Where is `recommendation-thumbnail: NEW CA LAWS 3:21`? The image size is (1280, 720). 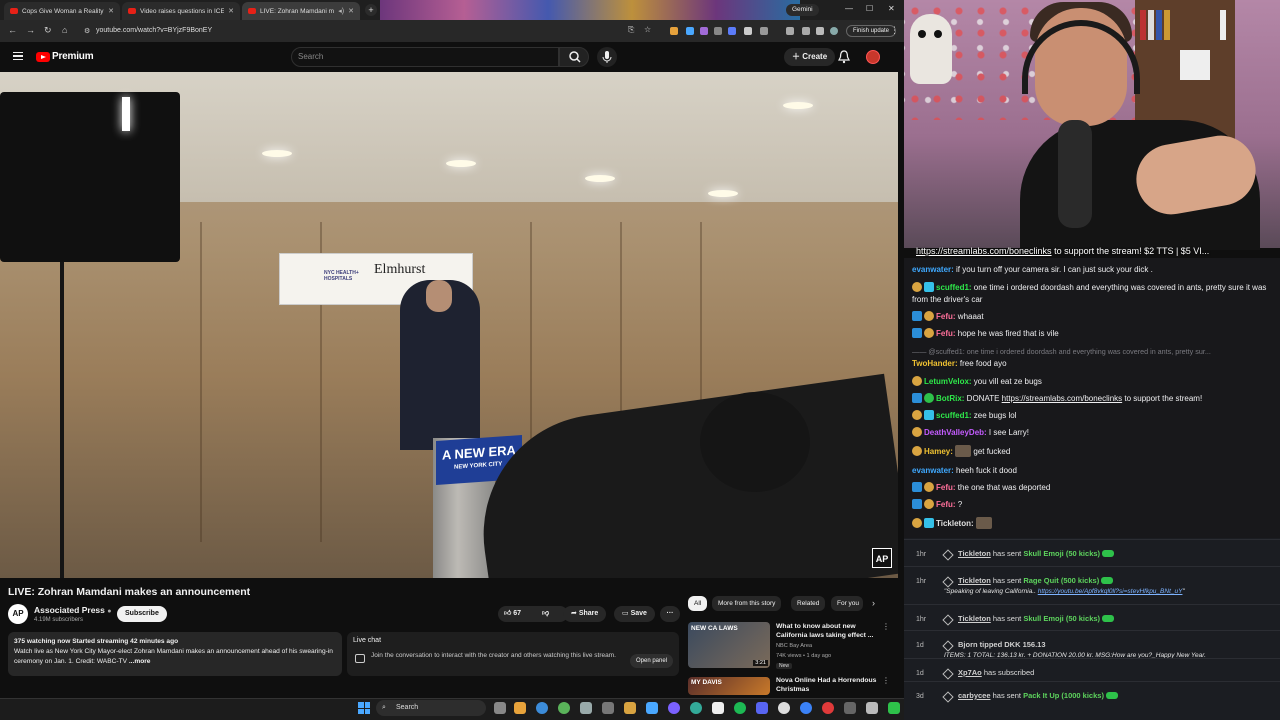 recommendation-thumbnail: NEW CA LAWS 3:21 is located at coordinates (729, 645).